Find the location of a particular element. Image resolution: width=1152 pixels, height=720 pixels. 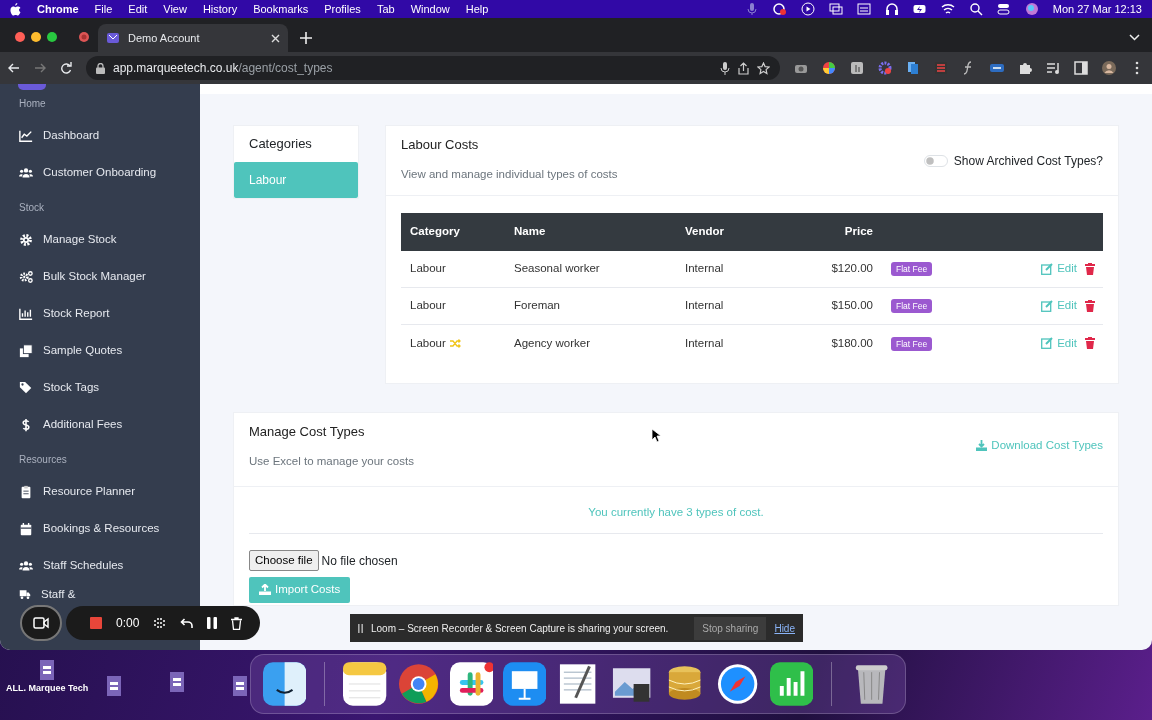

forward-icon is located at coordinates (40, 68).